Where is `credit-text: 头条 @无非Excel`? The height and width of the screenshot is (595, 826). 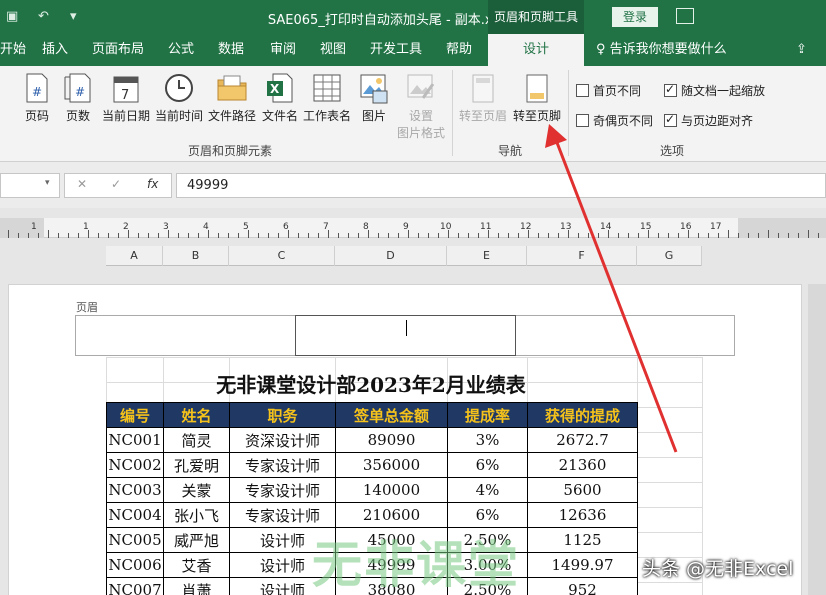 credit-text: 头条 @无非Excel is located at coordinates (718, 569).